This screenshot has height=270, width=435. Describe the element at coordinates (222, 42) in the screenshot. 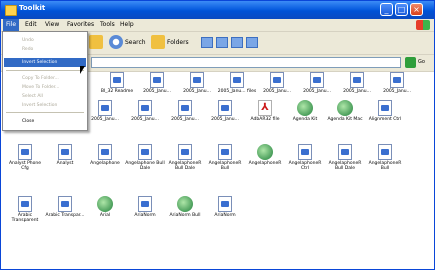

I see `view-thumbnails-button` at that location.